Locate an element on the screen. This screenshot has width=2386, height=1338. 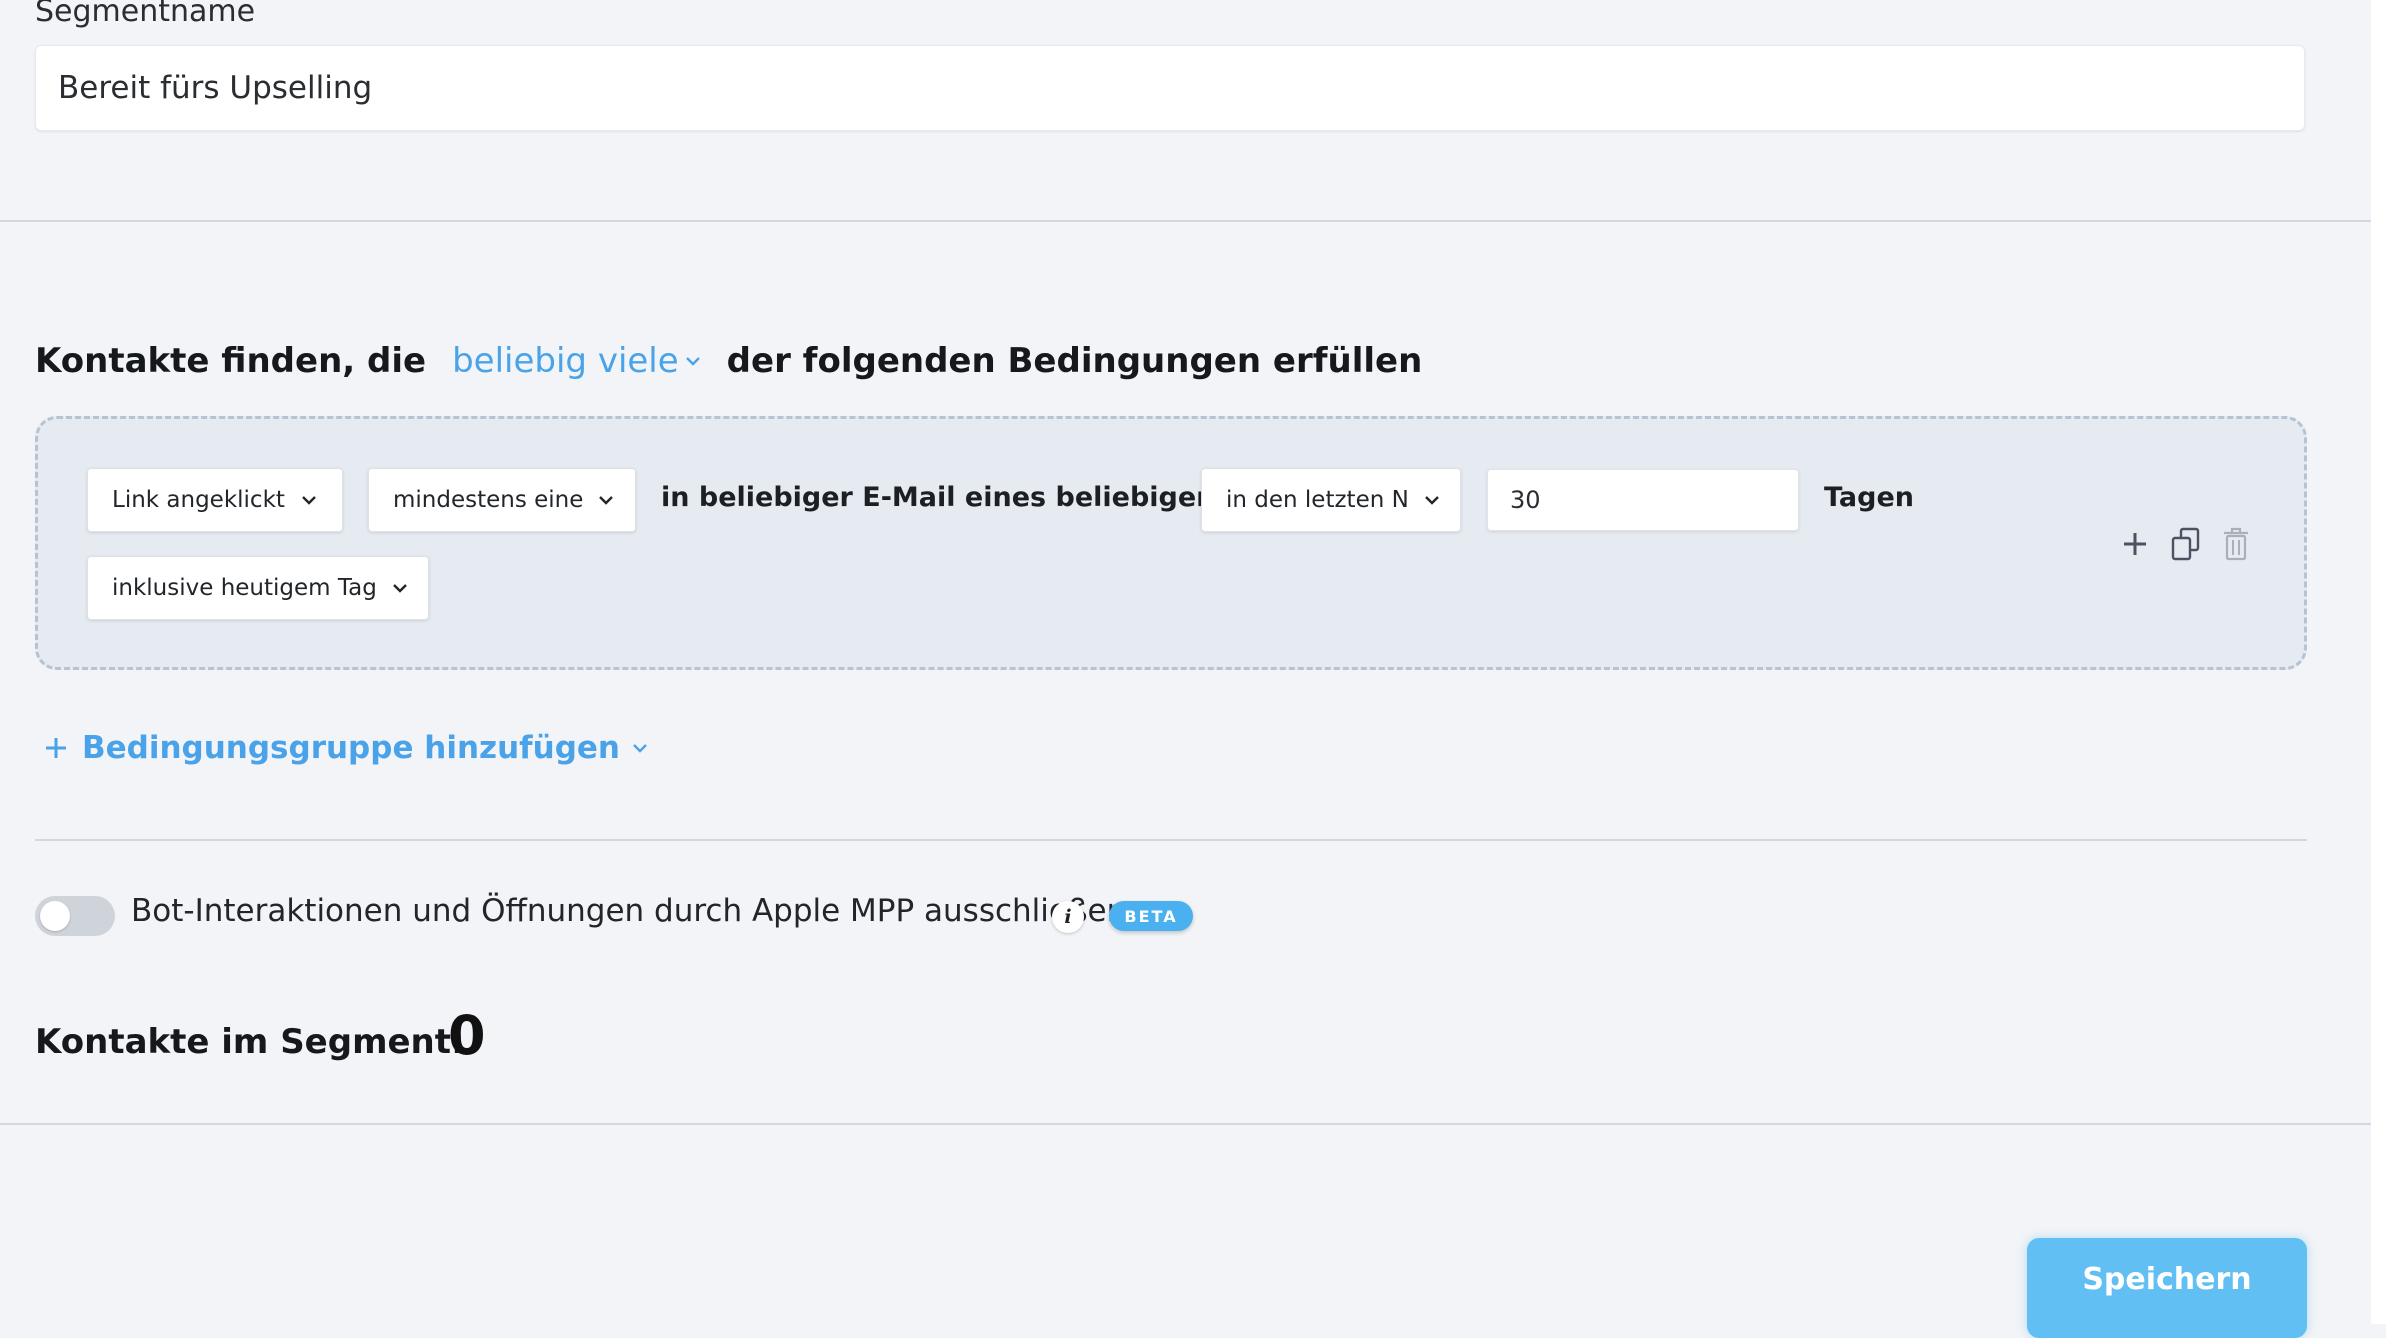
save-button: Speichern is located at coordinates (2167, 1288).